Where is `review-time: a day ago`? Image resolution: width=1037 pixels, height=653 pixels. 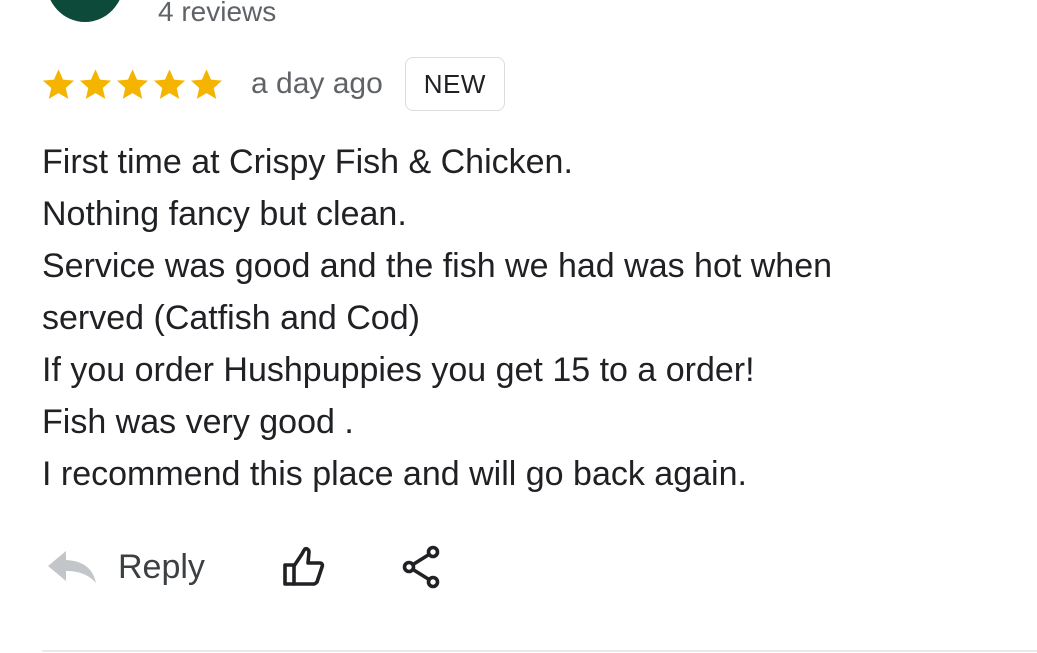 review-time: a day ago is located at coordinates (317, 83).